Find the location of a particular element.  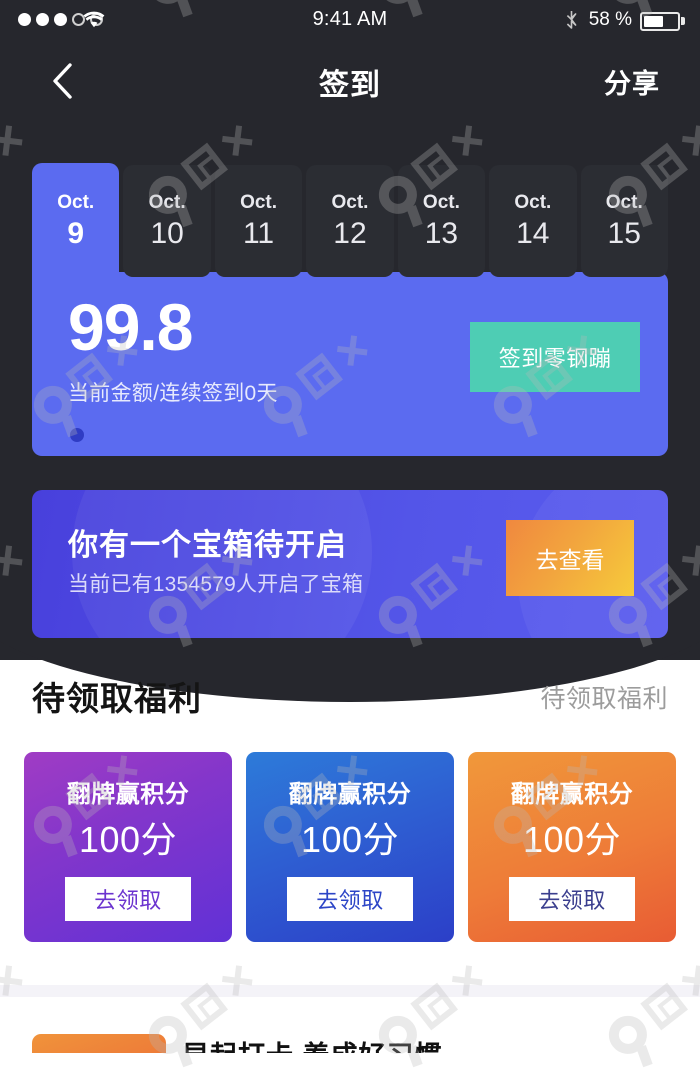

date-tab-day: 10 is located at coordinates (167, 233).